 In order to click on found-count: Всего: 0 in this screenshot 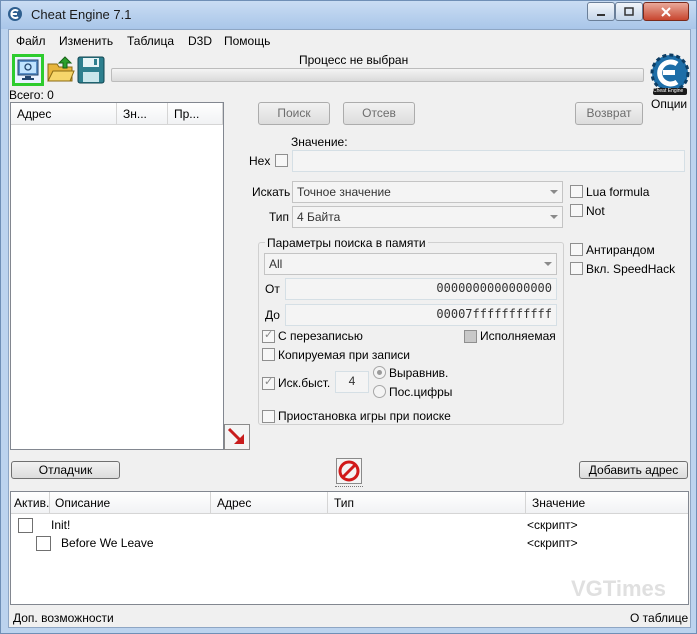, I will do `click(31, 95)`.